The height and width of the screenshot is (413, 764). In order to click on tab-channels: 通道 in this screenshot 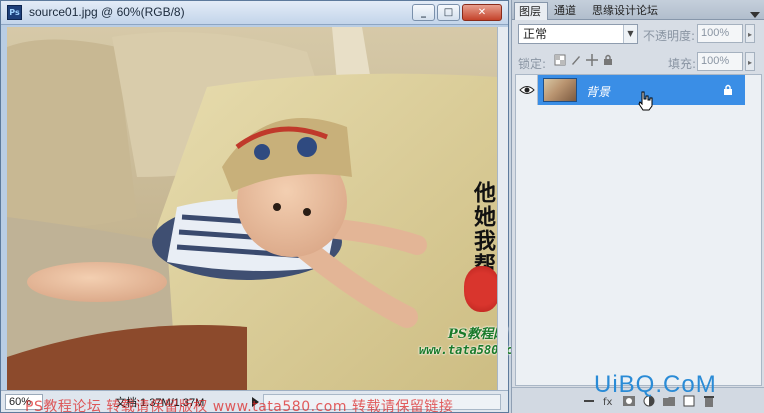, I will do `click(567, 11)`.